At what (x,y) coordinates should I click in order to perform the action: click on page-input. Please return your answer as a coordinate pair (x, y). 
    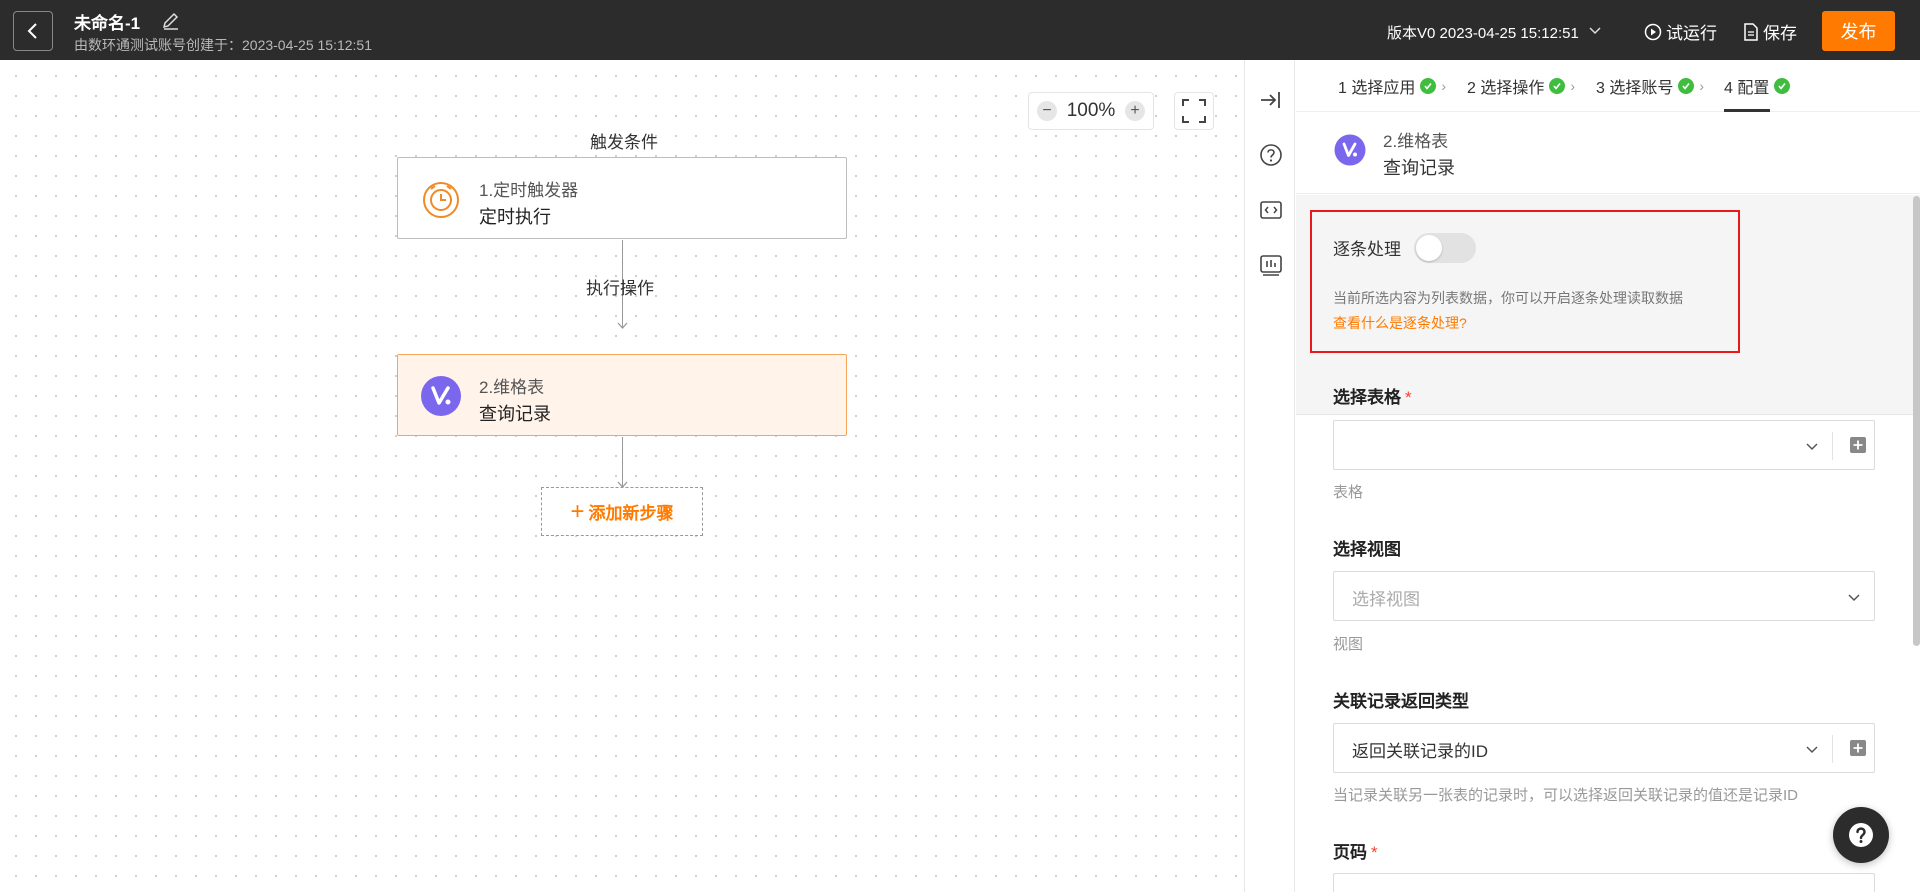
    Looking at the image, I should click on (1604, 882).